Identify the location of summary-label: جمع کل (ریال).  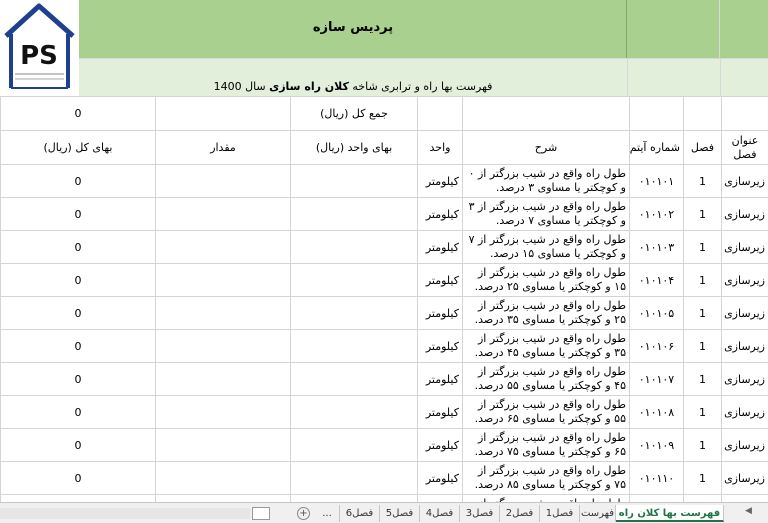
(354, 113).